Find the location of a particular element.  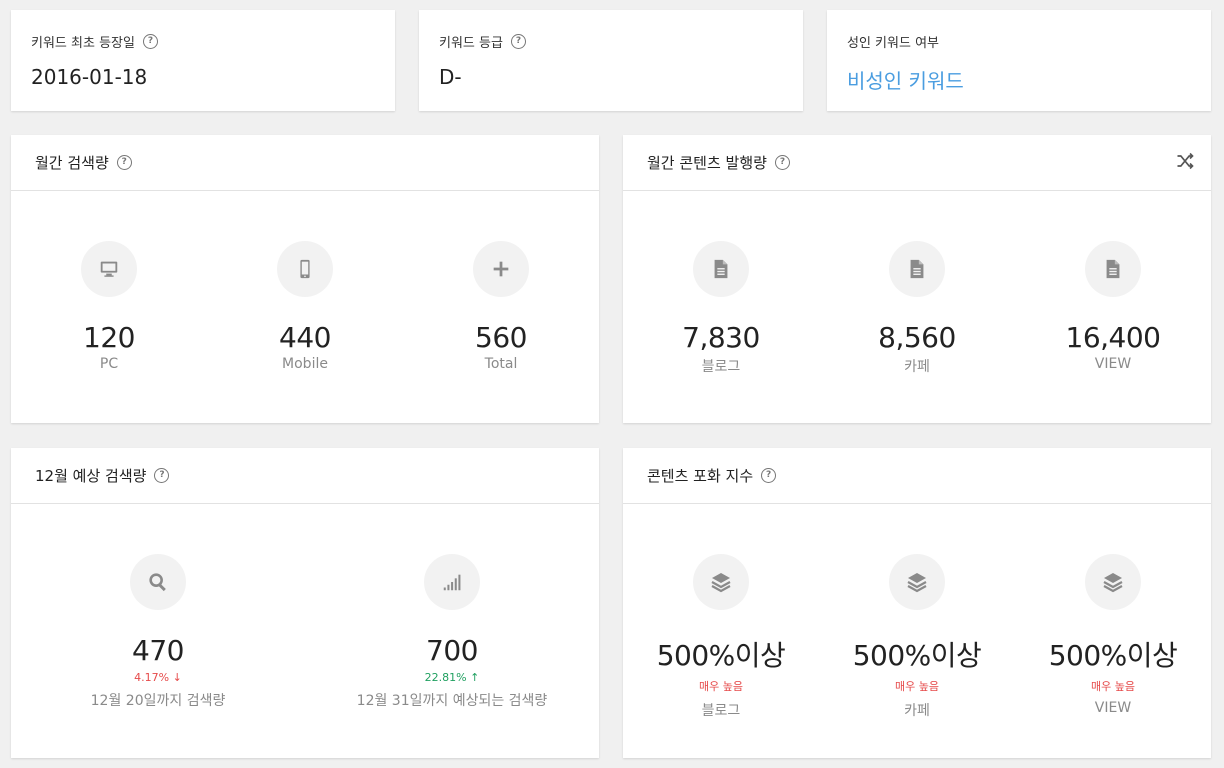

monthly-search-stats: 120 PC 440 Mobile 560 Total is located at coordinates (305, 307).